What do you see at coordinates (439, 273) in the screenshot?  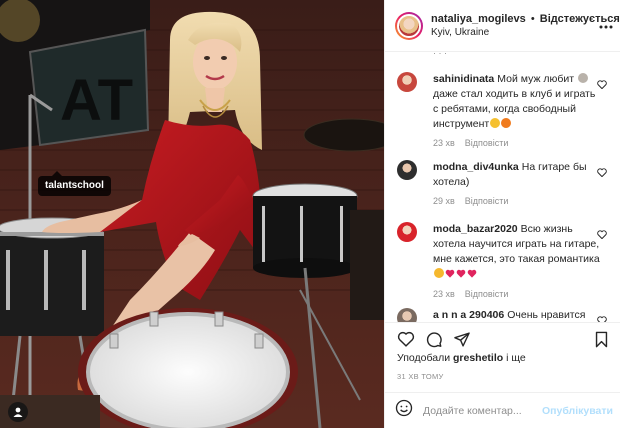 I see `smile-emoji-icon` at bounding box center [439, 273].